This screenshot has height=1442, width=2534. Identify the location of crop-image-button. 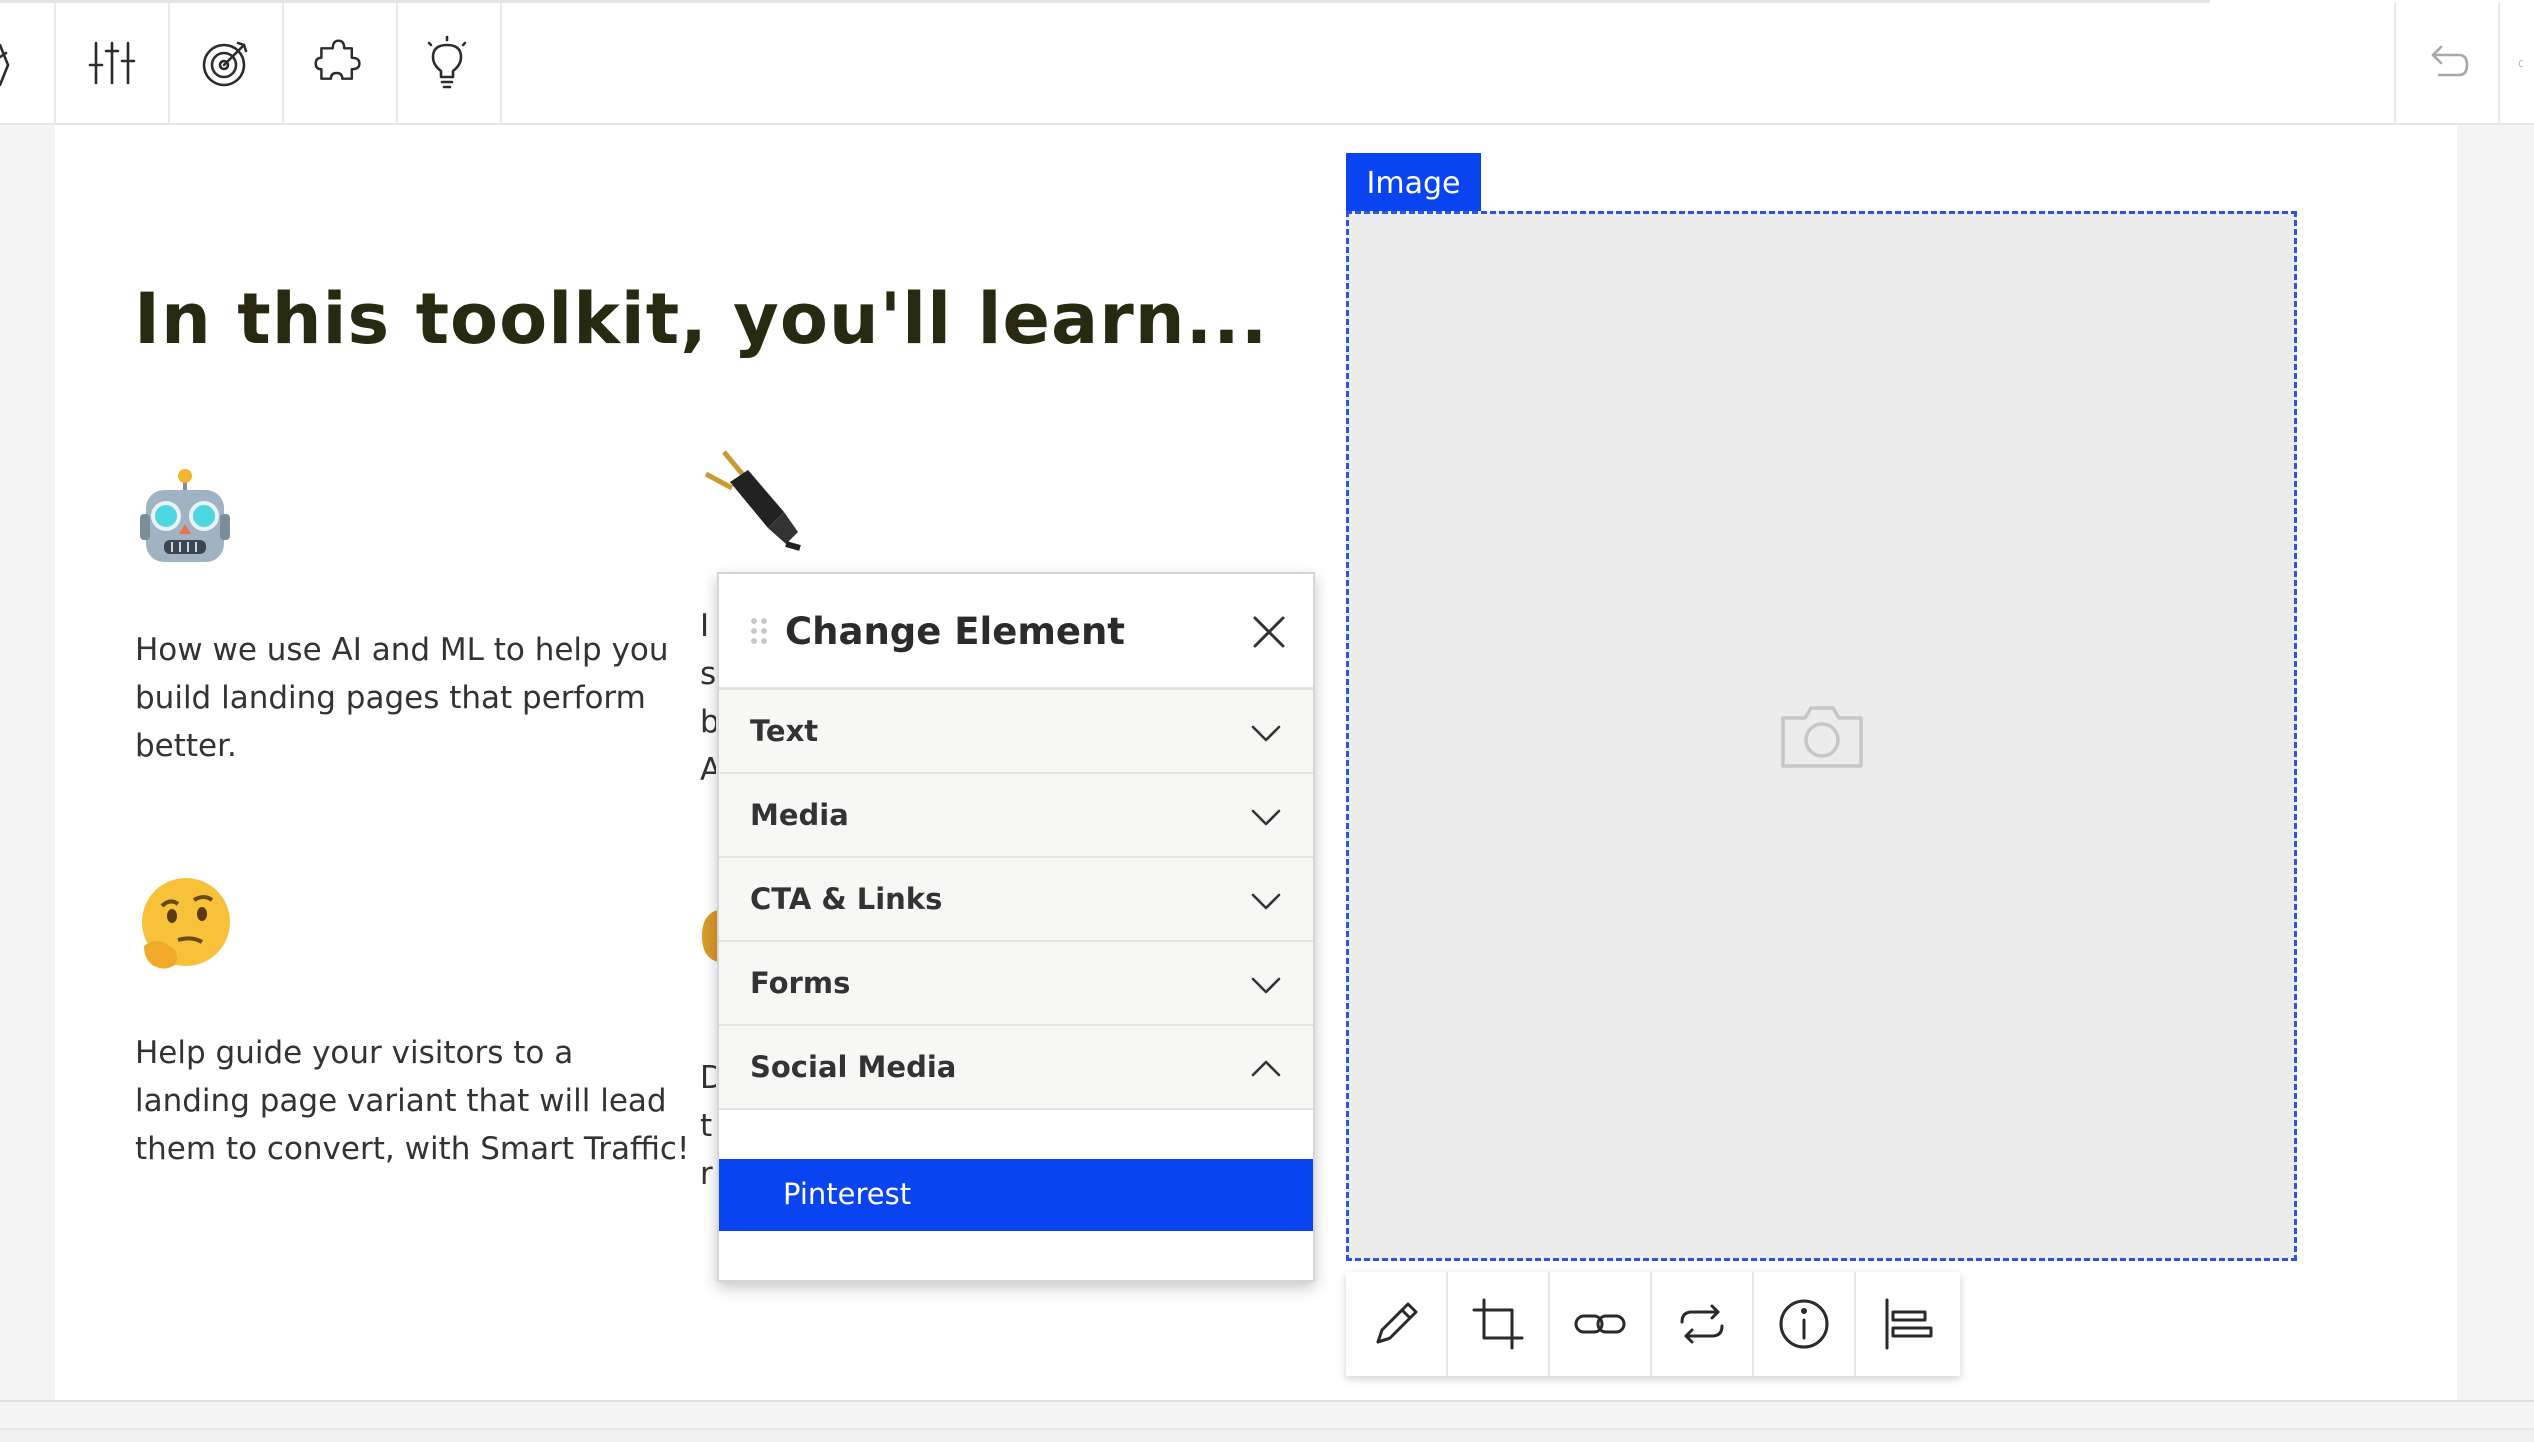
(1499, 1324).